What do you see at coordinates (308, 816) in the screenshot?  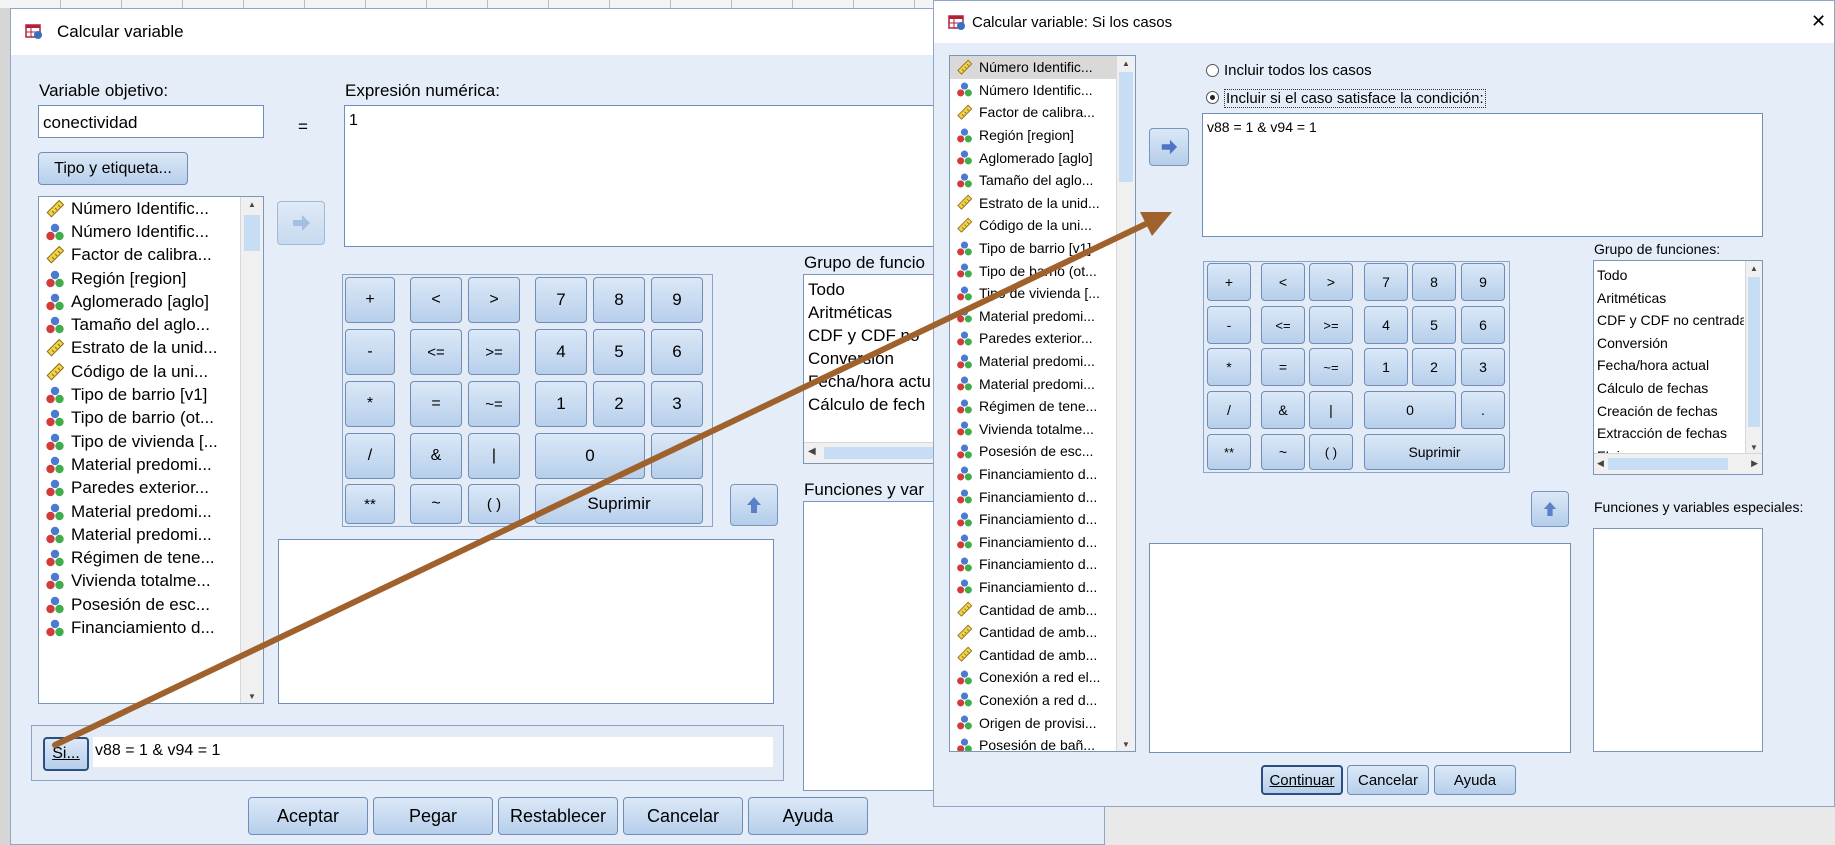 I see `accept-button: Aceptar` at bounding box center [308, 816].